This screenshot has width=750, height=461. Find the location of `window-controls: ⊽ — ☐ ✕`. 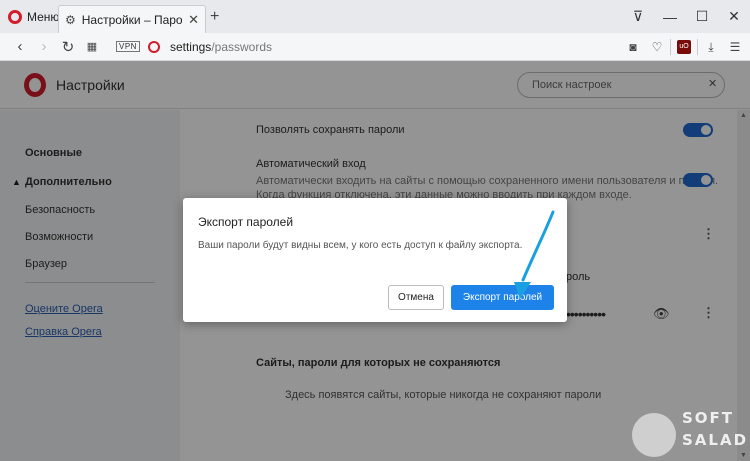

window-controls: ⊽ — ☐ ✕ is located at coordinates (686, 16).